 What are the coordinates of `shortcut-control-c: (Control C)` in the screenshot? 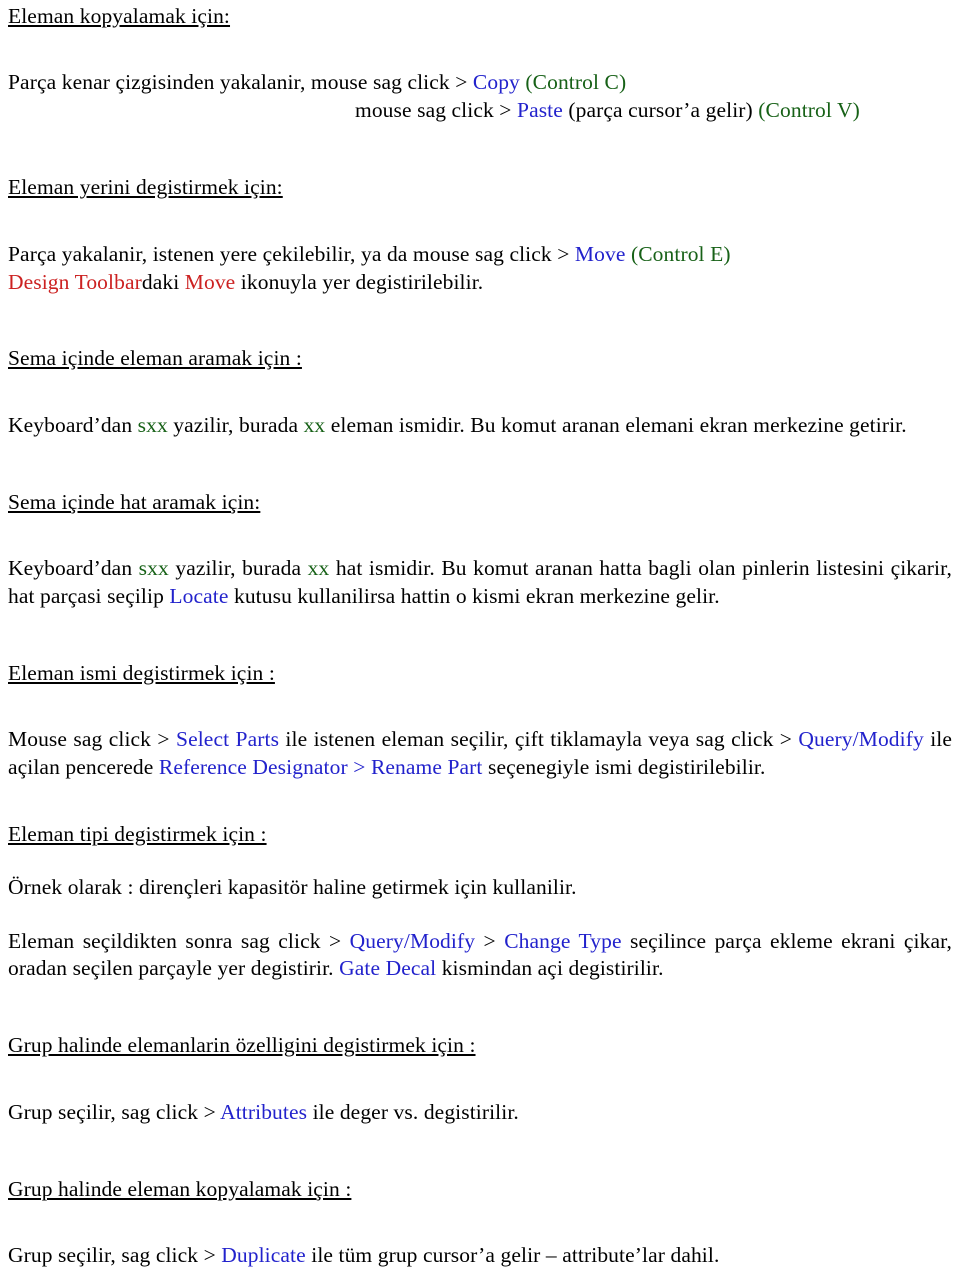 It's located at (576, 82).